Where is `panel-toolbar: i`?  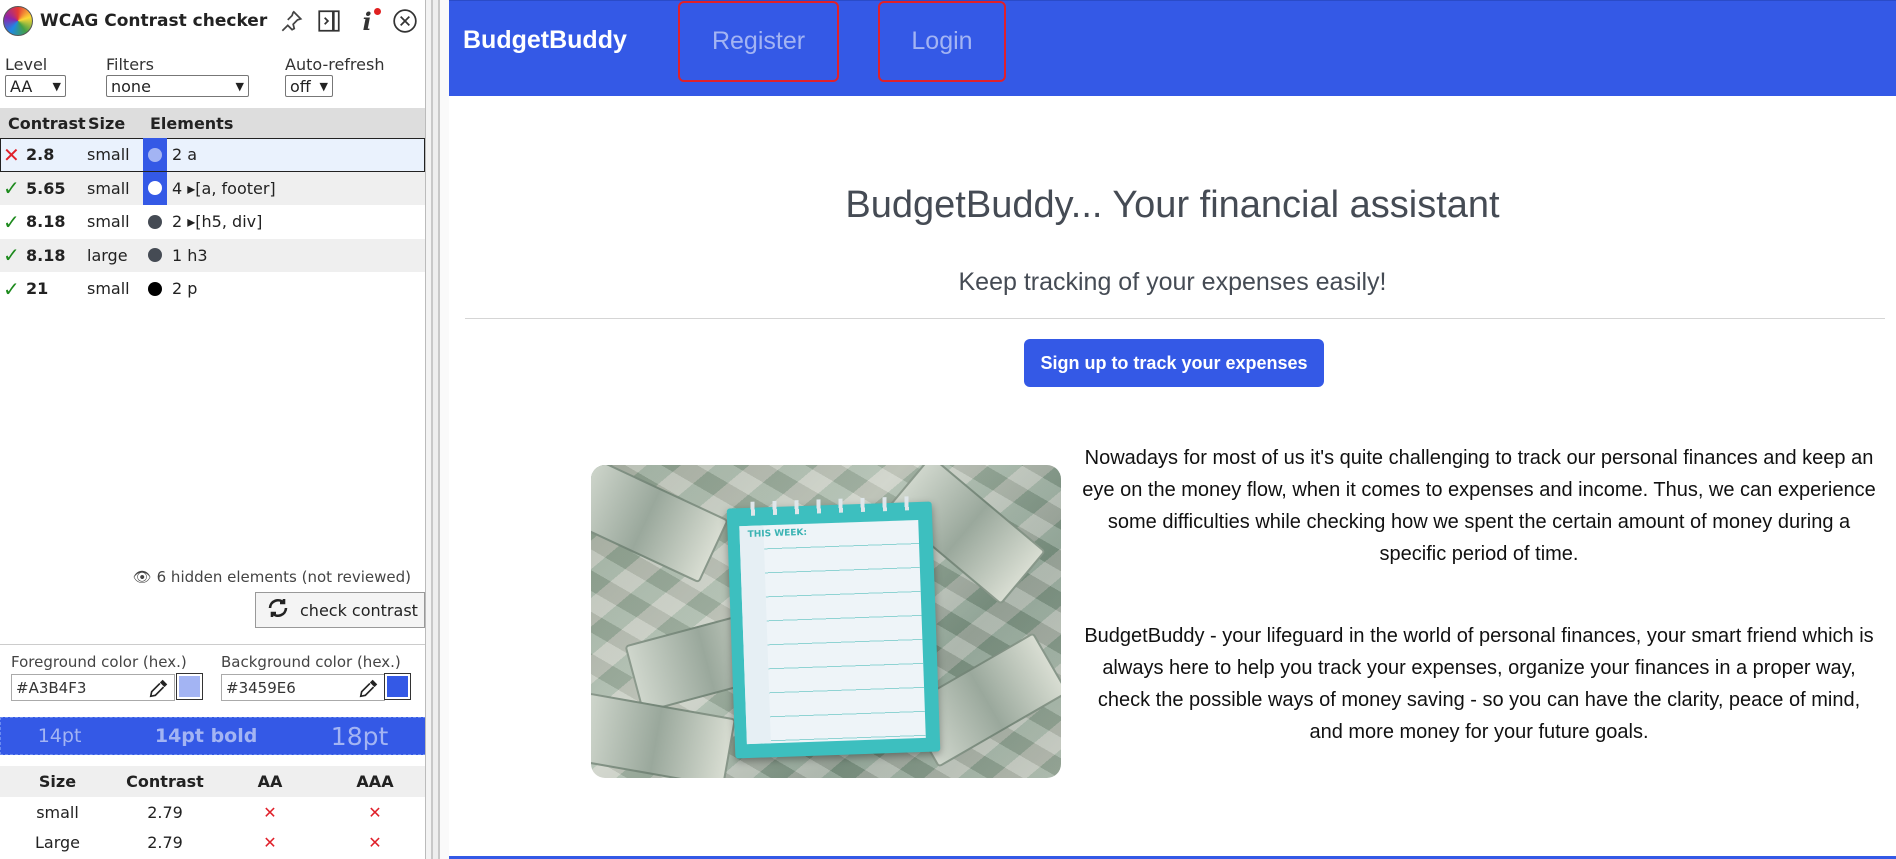 panel-toolbar: i is located at coordinates (348, 21).